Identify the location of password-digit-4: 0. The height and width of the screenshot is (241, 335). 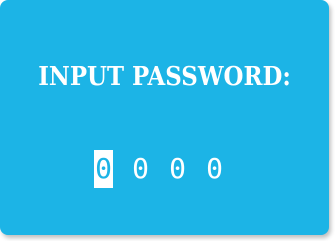
(214, 169).